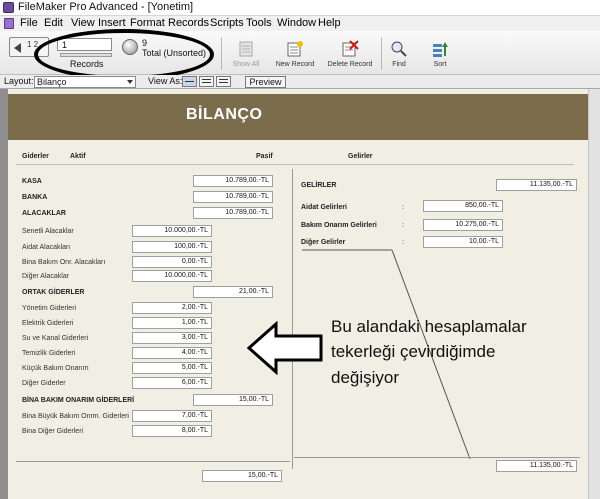 This screenshot has width=600, height=499. Describe the element at coordinates (172, 262) in the screenshot. I see `alacak-item-field: 0,00.-TL` at that location.